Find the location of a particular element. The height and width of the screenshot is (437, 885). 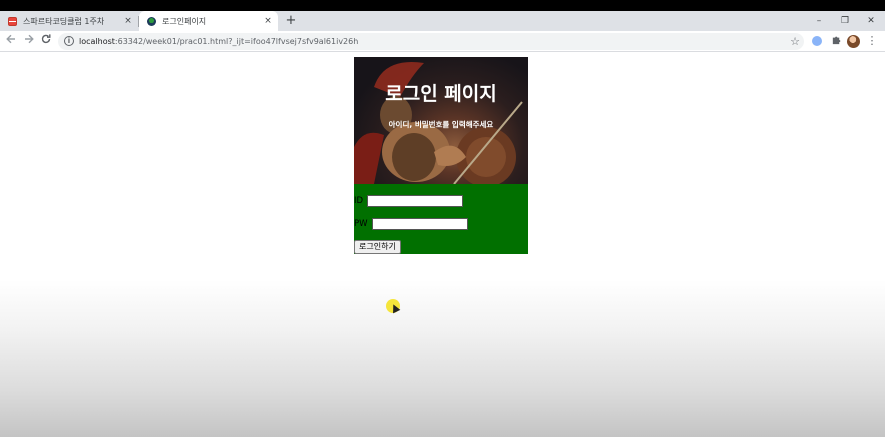

tab-sparta-coding: 스파르타코딩클럽 1주차 × is located at coordinates (69, 21).